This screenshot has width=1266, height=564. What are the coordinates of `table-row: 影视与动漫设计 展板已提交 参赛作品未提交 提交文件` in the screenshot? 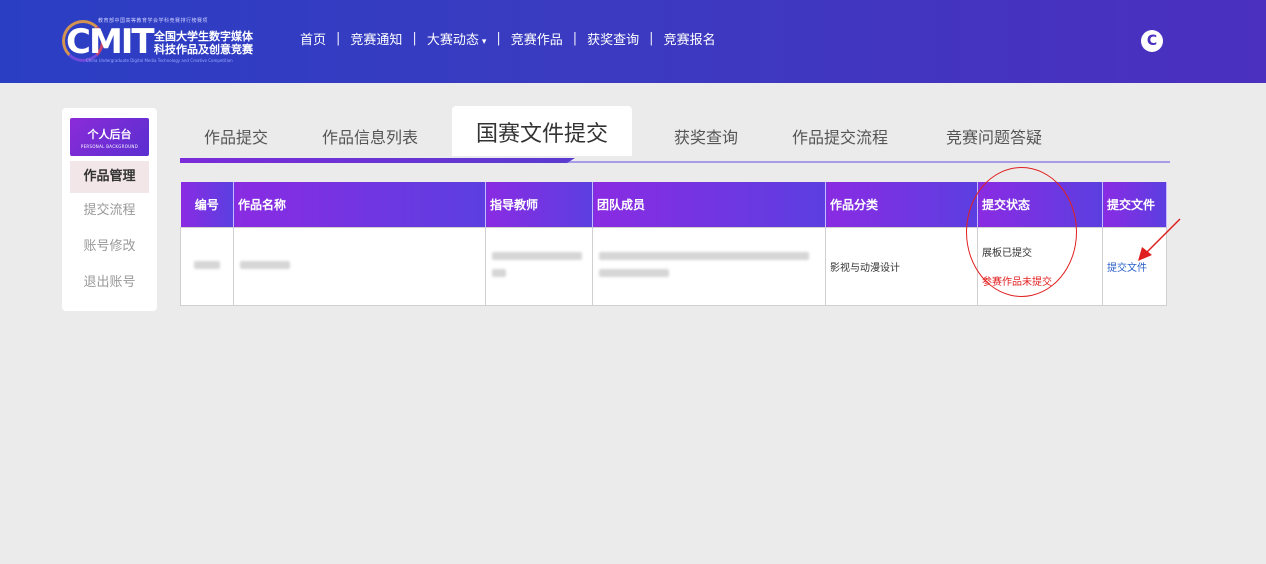 It's located at (673, 266).